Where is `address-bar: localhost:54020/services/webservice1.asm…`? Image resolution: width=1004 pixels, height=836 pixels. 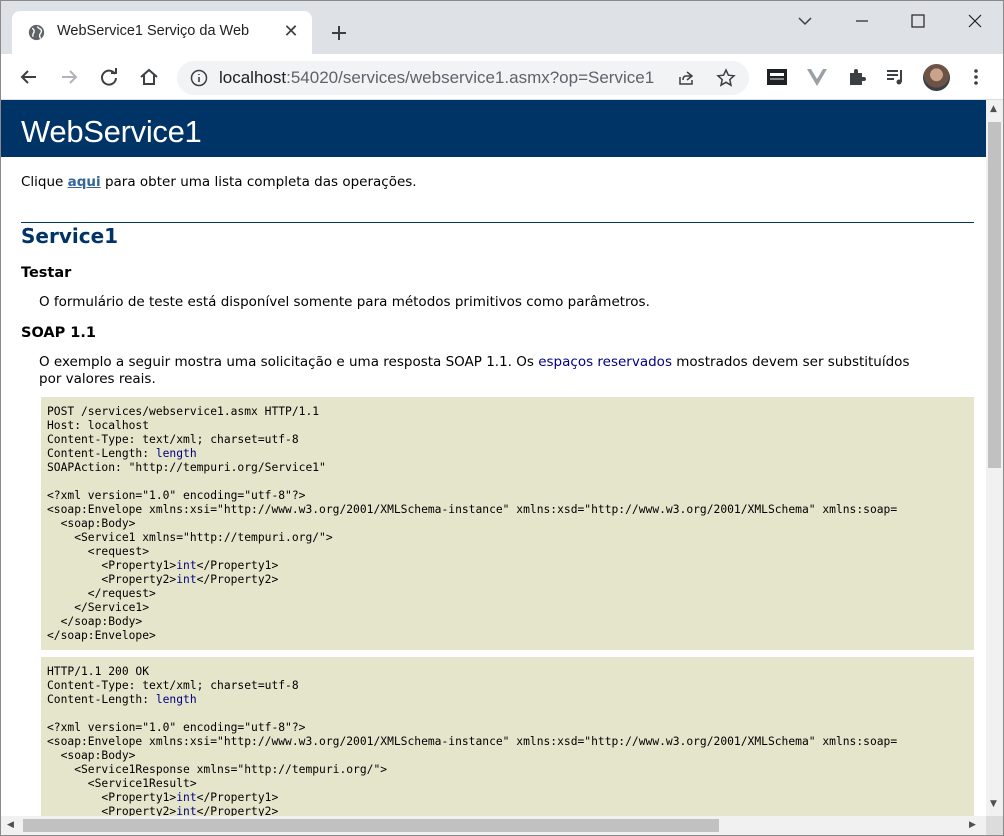 address-bar: localhost:54020/services/webservice1.asm… is located at coordinates (463, 78).